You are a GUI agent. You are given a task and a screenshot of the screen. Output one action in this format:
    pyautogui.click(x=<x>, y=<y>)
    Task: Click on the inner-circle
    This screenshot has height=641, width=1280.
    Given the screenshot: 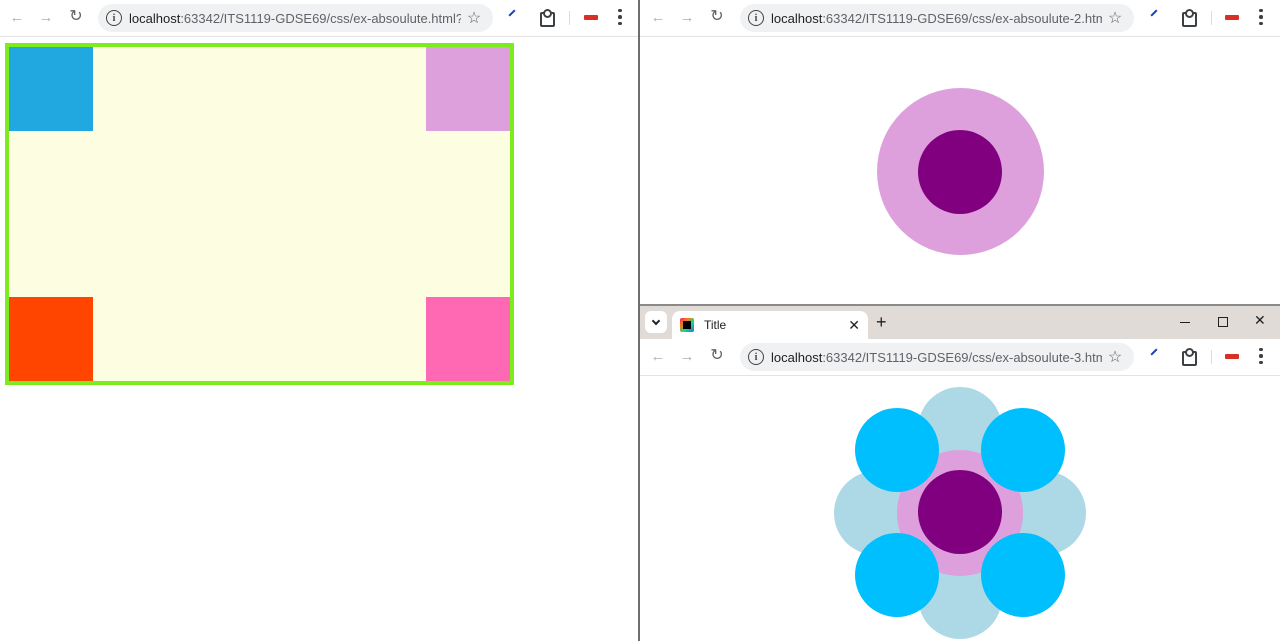 What is the action you would take?
    pyautogui.click(x=960, y=172)
    